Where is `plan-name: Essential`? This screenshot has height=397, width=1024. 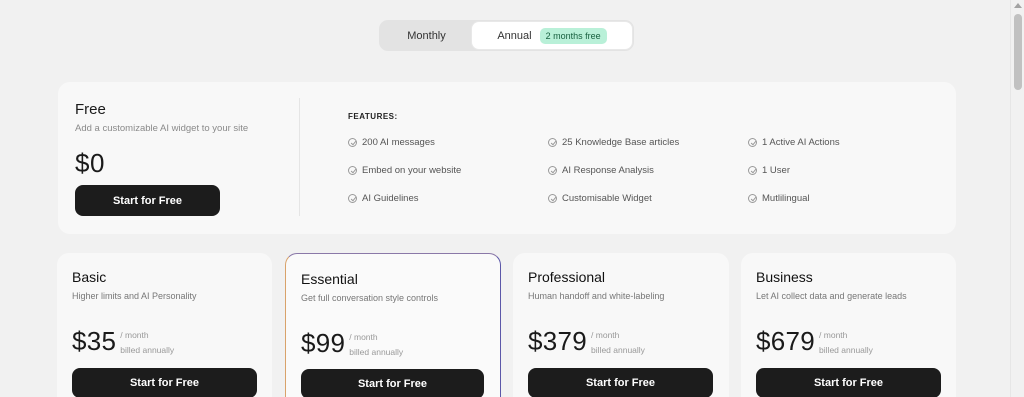
plan-name: Essential is located at coordinates (329, 279).